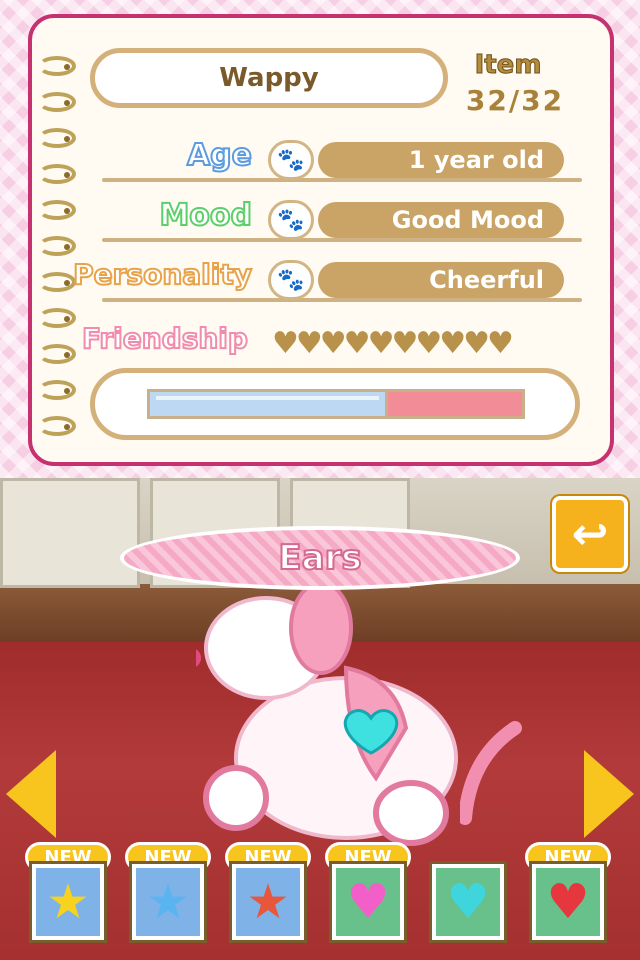  I want to click on friendship-label: Friendship, so click(165, 338).